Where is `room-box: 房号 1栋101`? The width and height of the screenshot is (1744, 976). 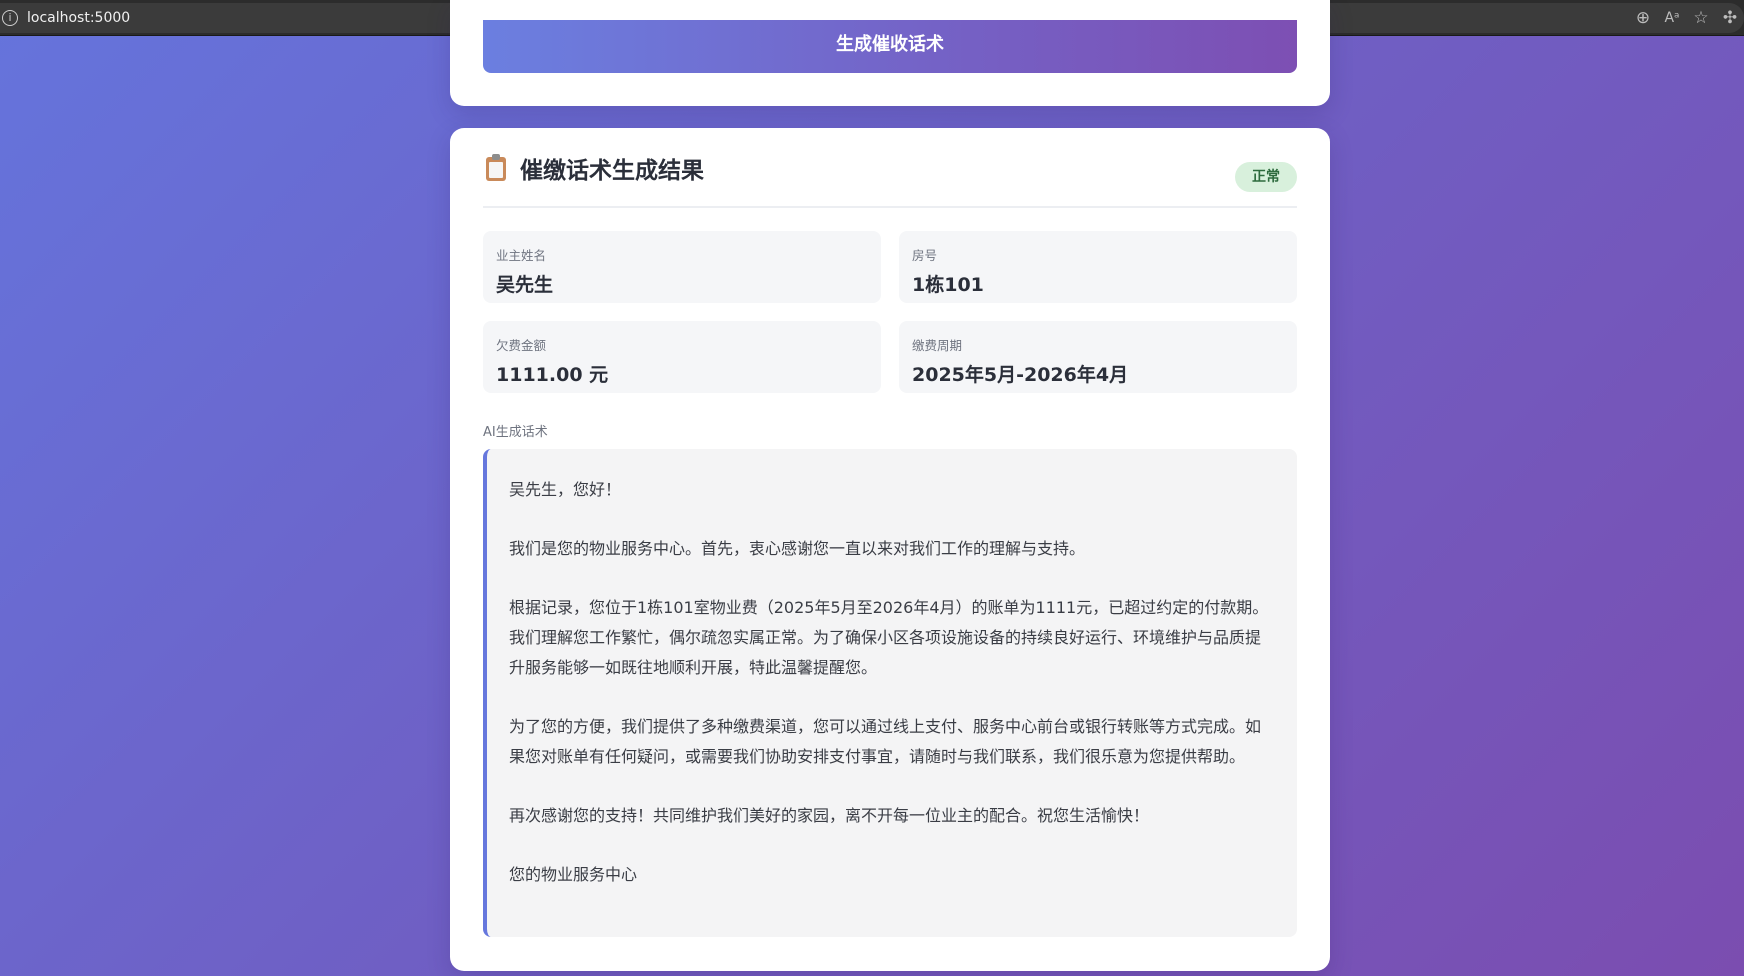
room-box: 房号 1栋101 is located at coordinates (1098, 267).